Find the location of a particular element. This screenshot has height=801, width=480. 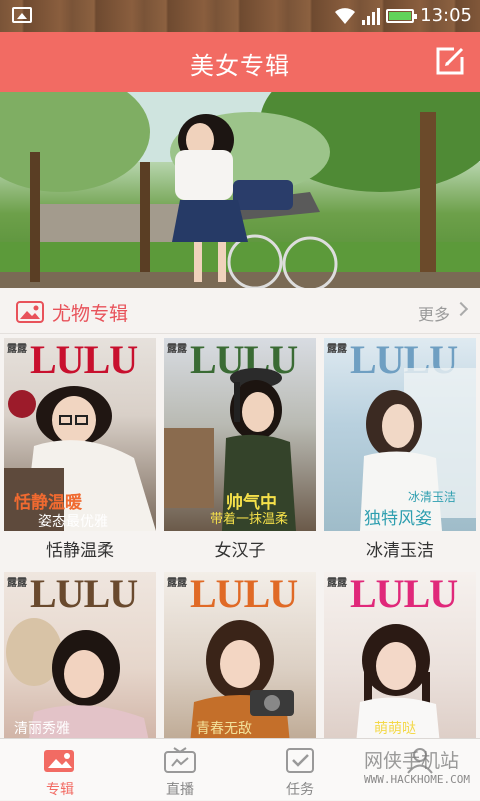

album-section-icon is located at coordinates (30, 312).